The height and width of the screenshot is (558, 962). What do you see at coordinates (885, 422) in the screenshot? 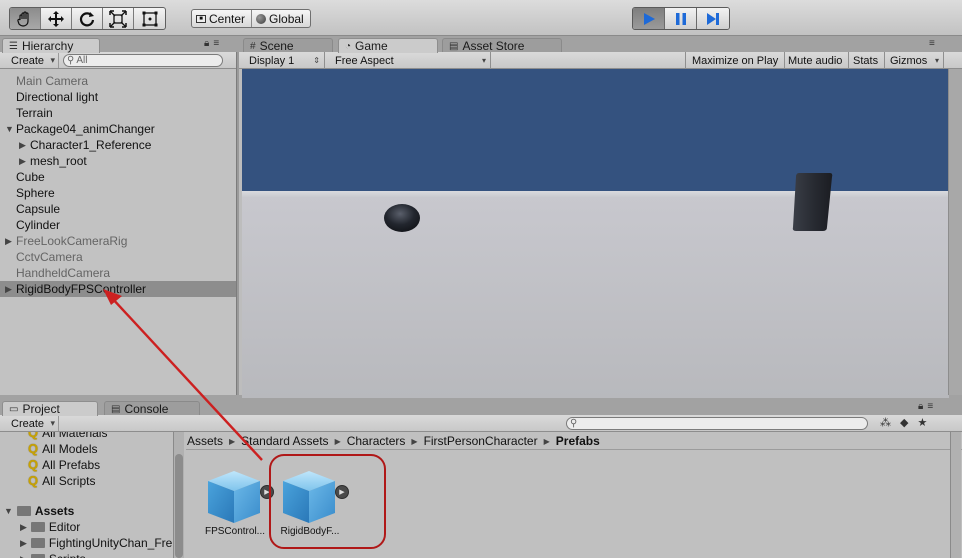
I see `filter-by-type-icon: ⁂` at bounding box center [885, 422].